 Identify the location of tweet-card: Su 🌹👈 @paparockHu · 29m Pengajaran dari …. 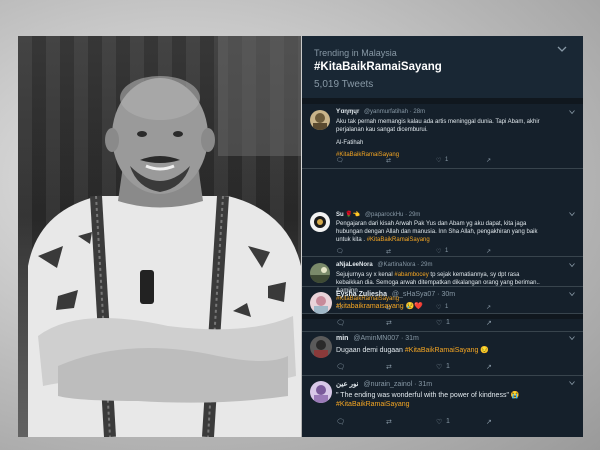
(442, 231).